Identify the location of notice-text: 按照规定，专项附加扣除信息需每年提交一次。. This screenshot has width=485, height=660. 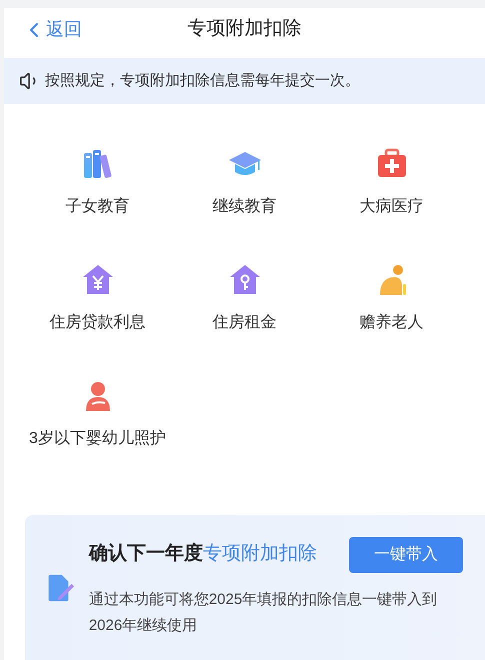
(202, 80).